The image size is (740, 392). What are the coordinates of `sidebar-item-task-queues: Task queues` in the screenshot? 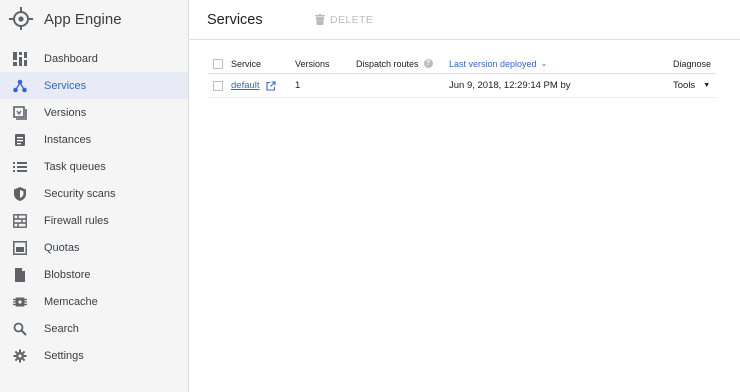 It's located at (94, 166).